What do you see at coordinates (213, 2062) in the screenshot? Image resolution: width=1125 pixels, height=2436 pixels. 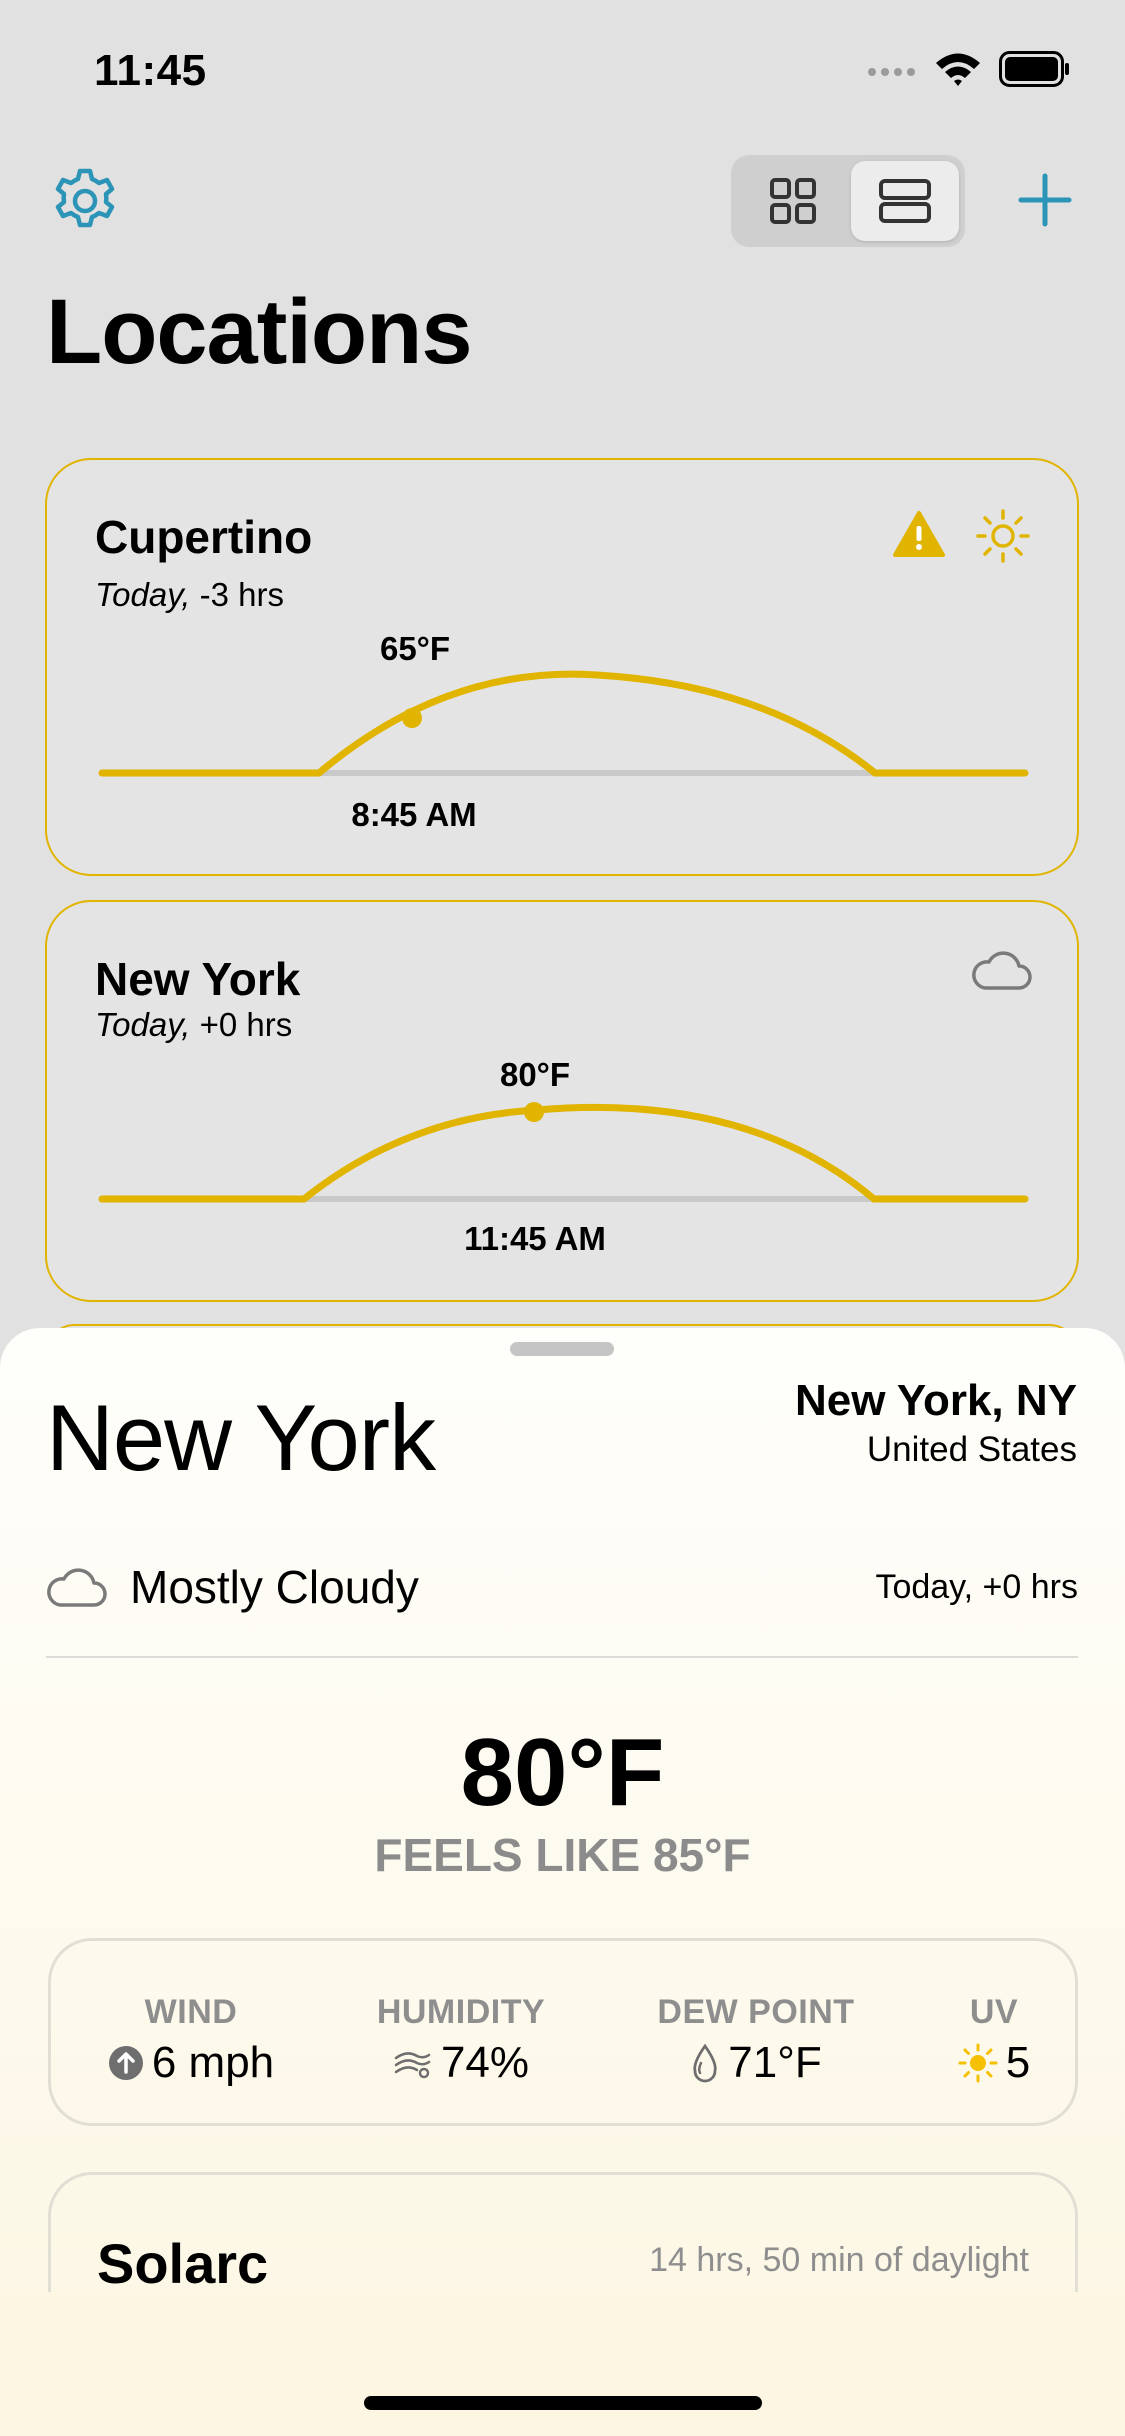 I see `stat-value: 6 mph` at bounding box center [213, 2062].